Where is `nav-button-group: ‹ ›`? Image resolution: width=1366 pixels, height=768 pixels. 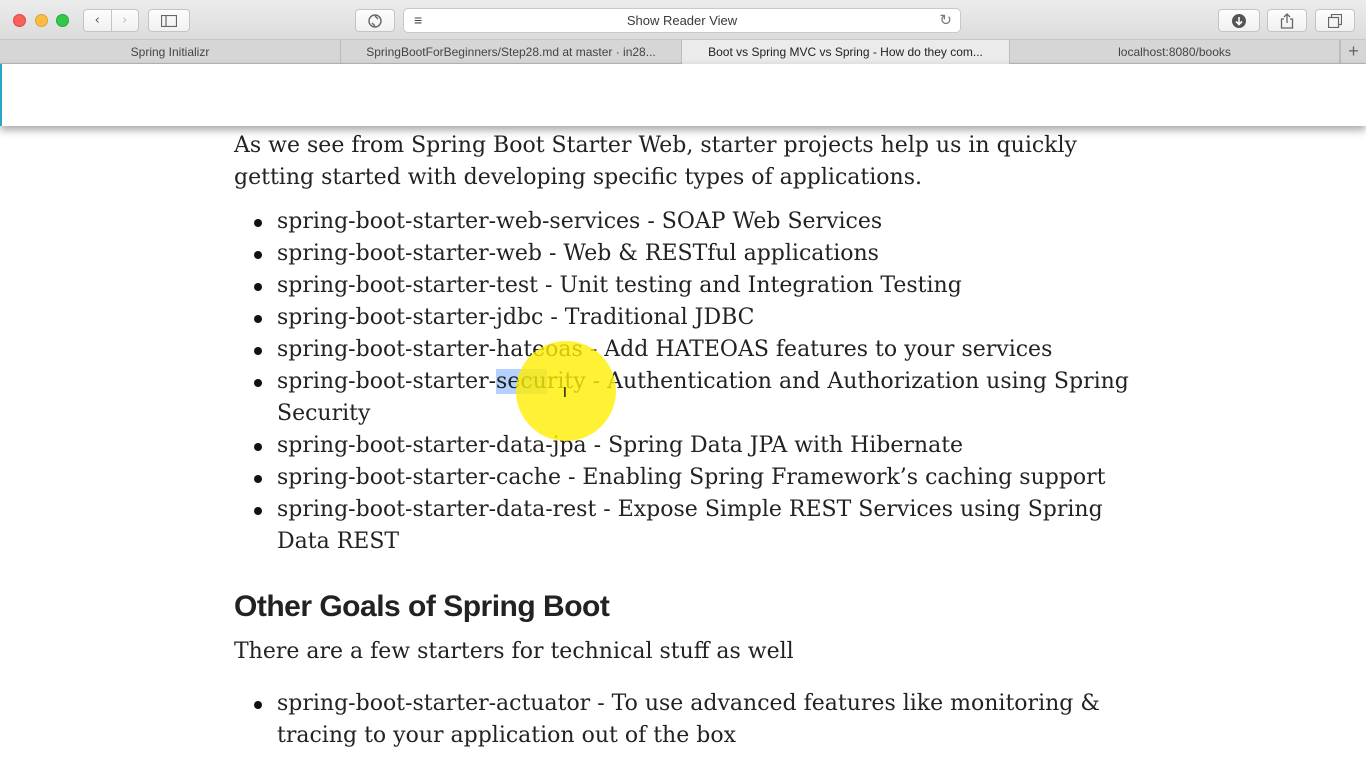
nav-button-group: ‹ › is located at coordinates (111, 20).